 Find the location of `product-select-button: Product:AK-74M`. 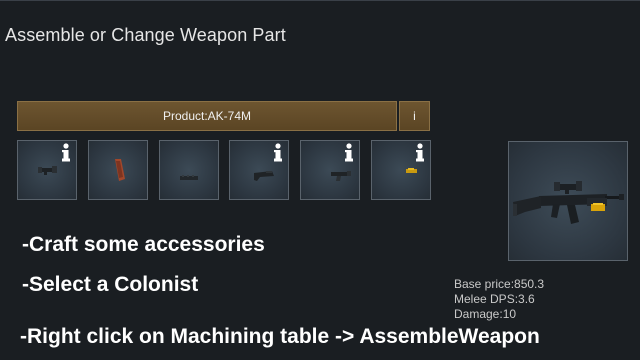

product-select-button: Product:AK-74M is located at coordinates (207, 116).